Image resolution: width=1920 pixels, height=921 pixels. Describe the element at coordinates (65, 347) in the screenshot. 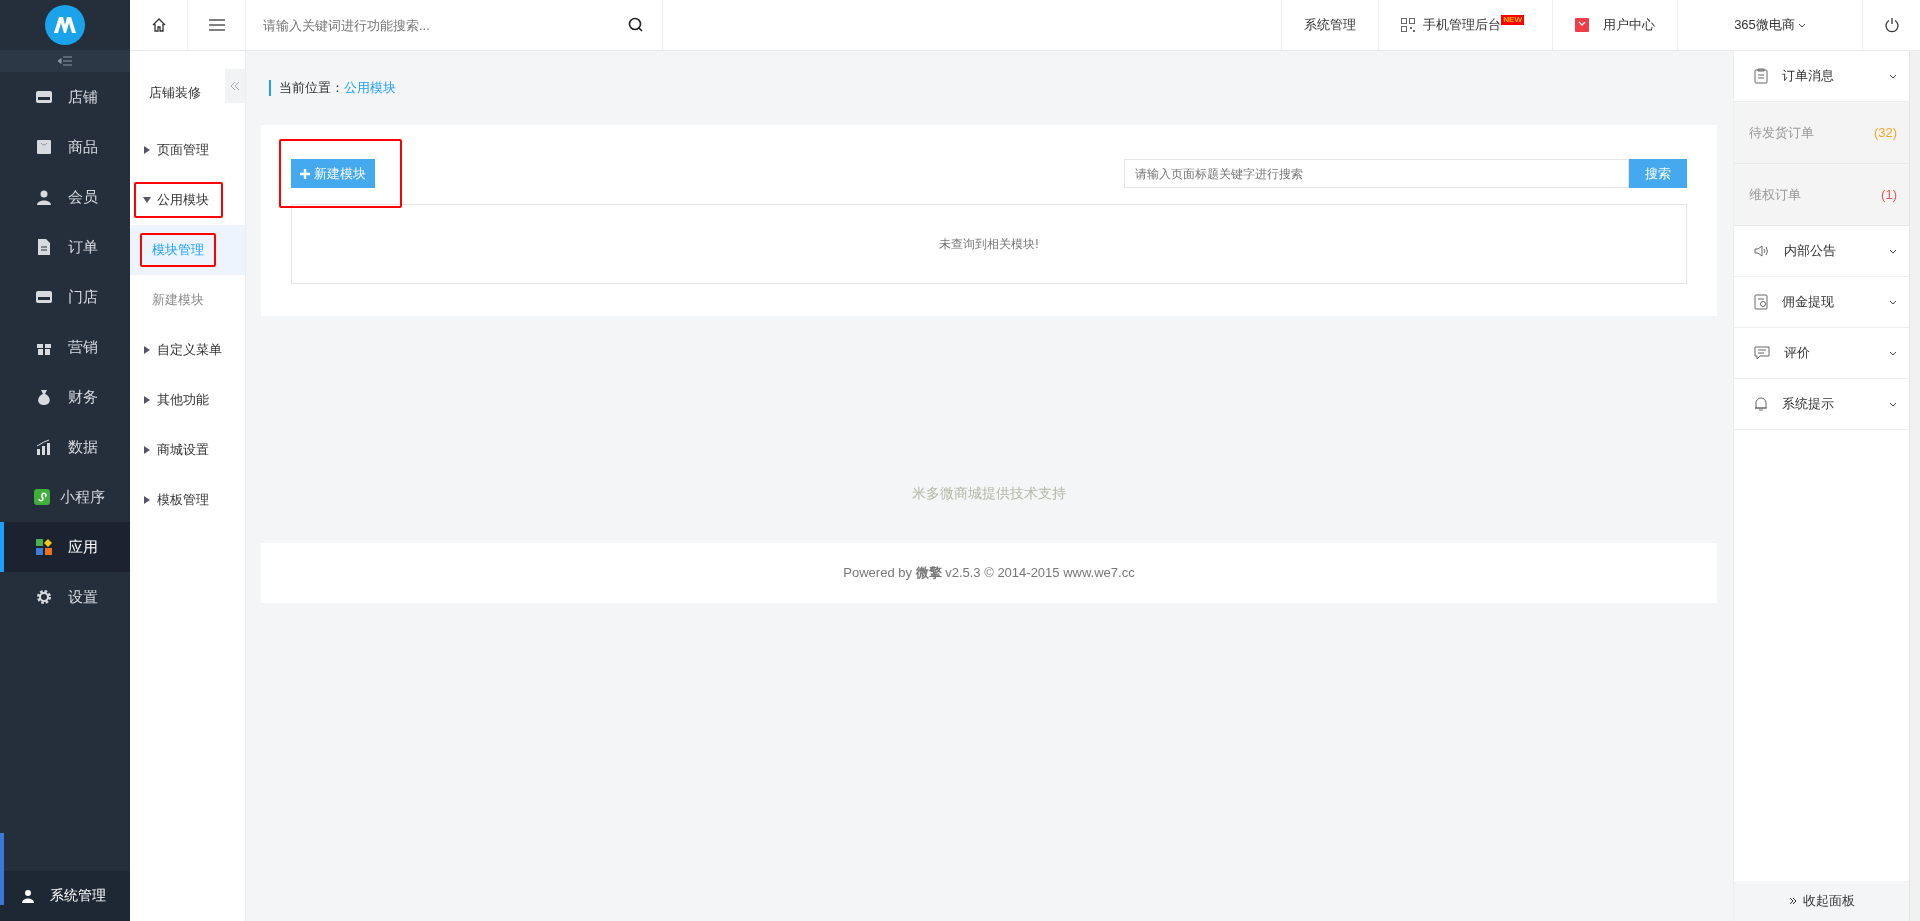

I see `sidebar-item: 营销` at that location.